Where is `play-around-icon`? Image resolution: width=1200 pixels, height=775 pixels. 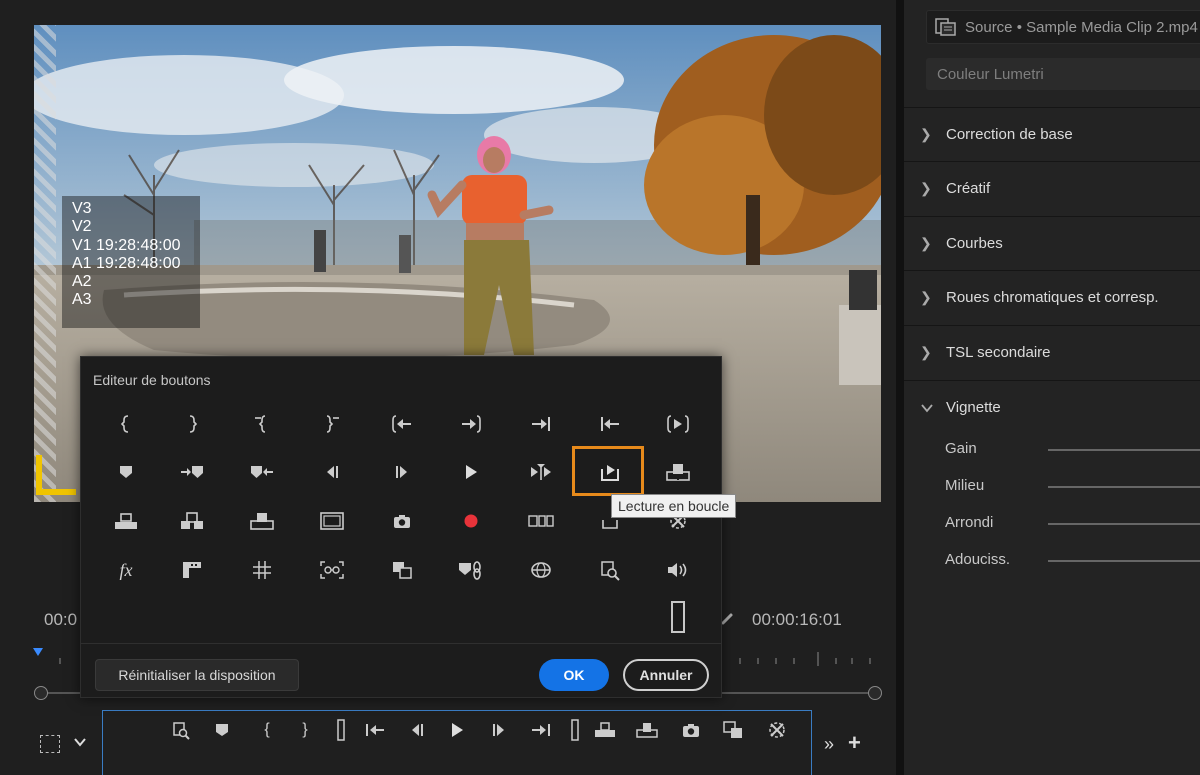 play-around-icon is located at coordinates (541, 472).